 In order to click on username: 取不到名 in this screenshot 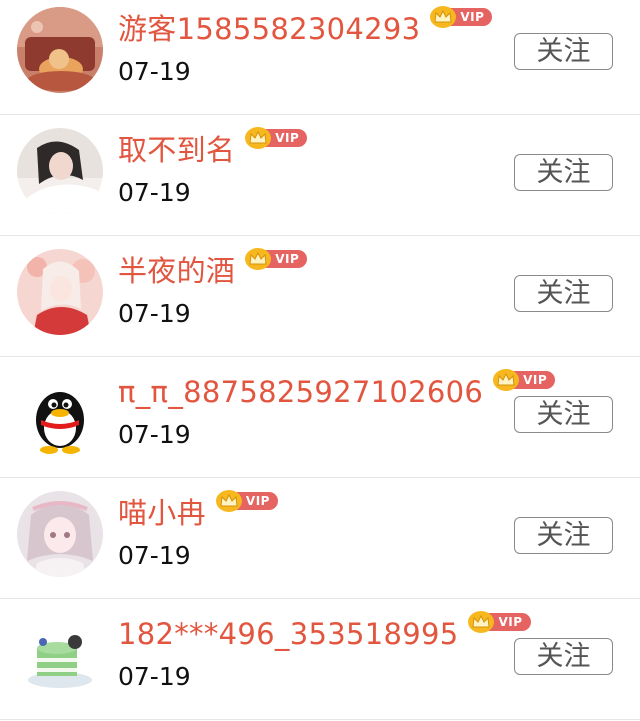, I will do `click(176, 150)`.